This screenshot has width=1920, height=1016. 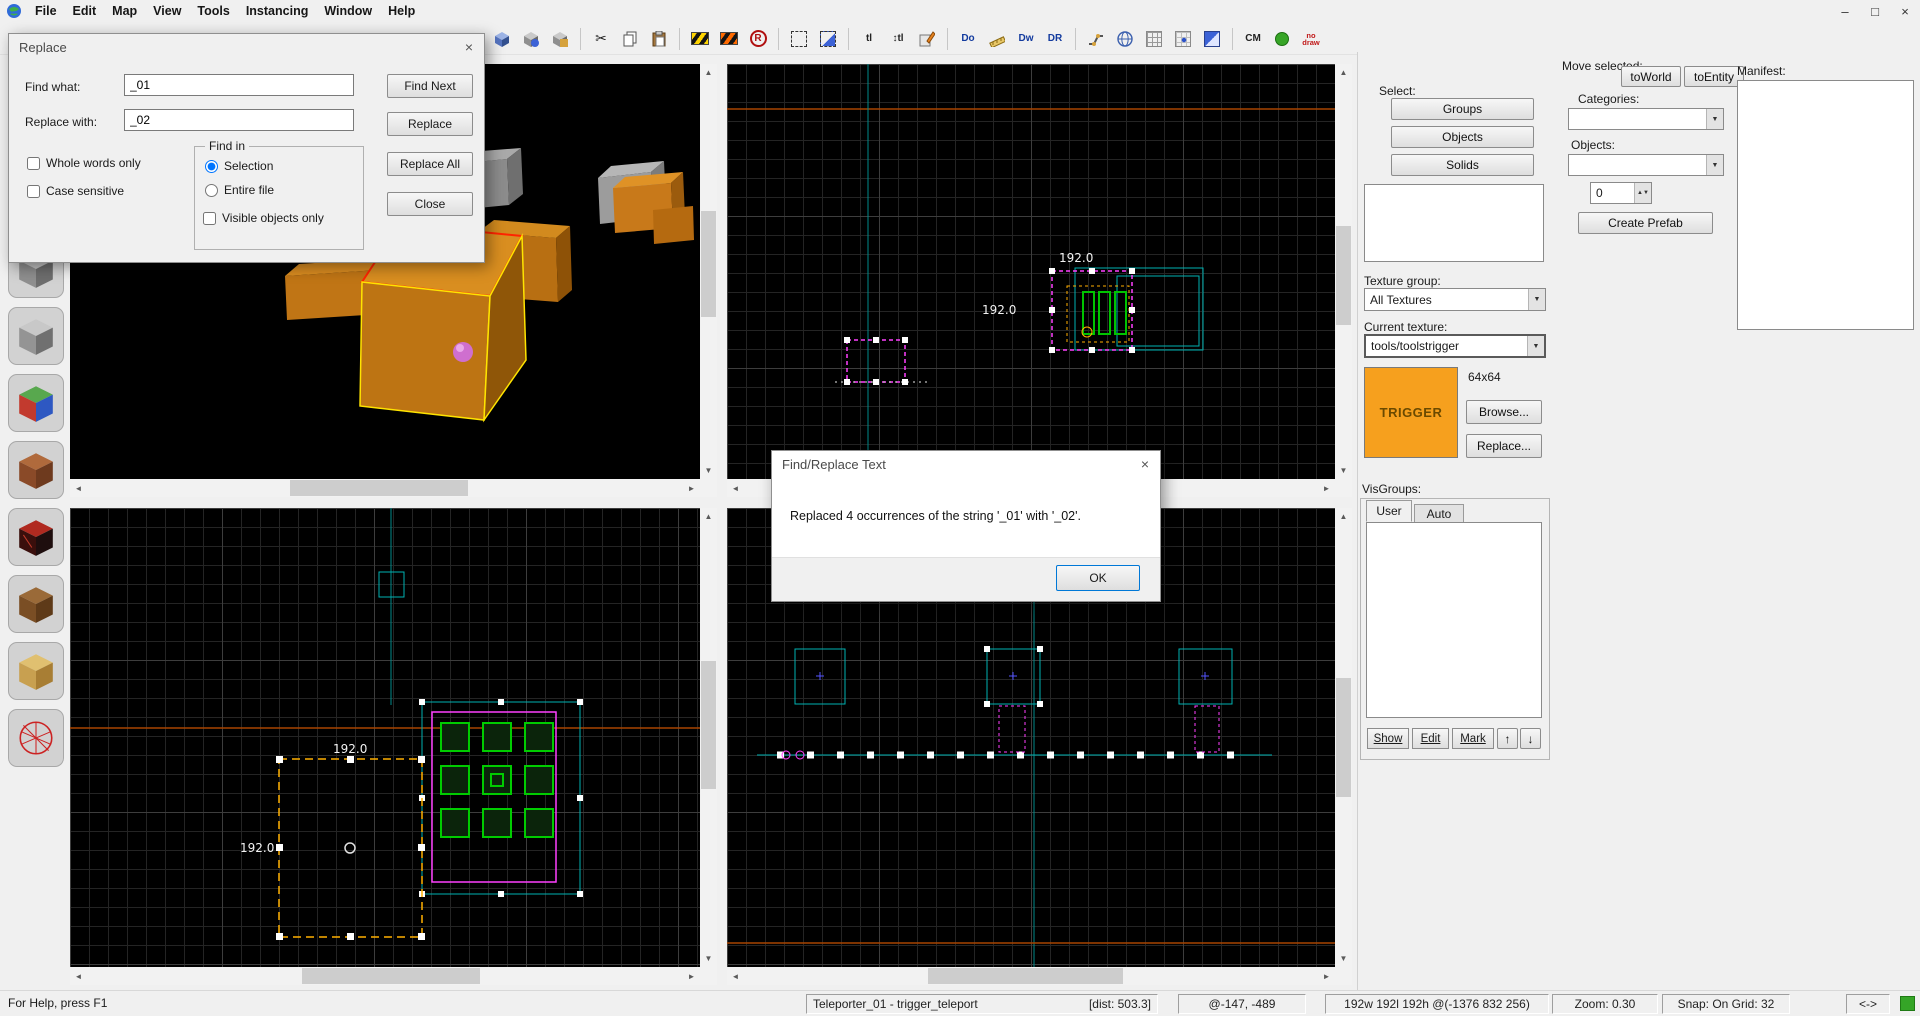 I want to click on visgroup-edit-button: Edit, so click(x=1430, y=738).